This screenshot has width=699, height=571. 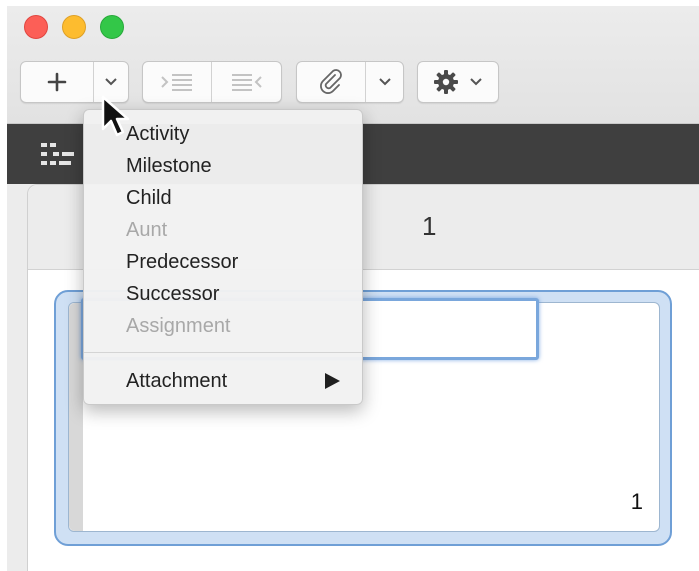 I want to click on outdent-icon, so click(x=247, y=82).